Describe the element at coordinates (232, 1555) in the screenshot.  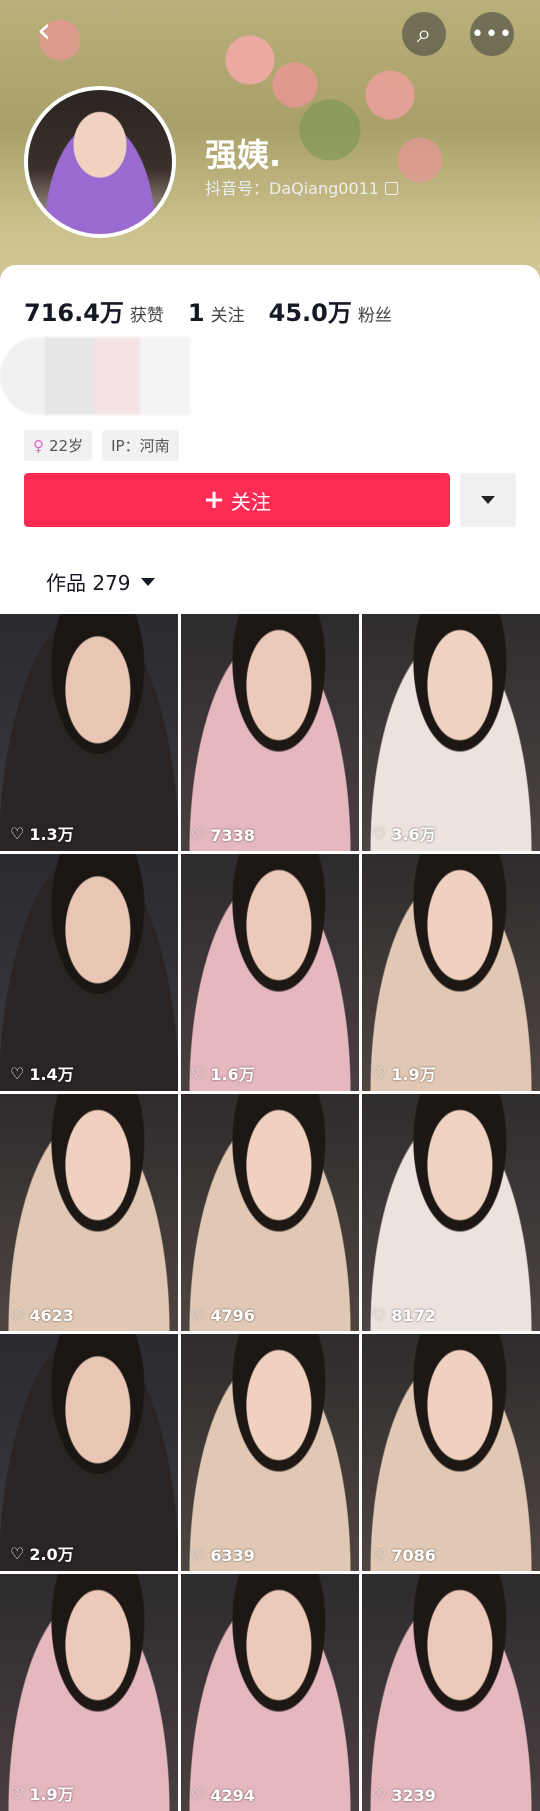
I see `video-likes-count: 6339` at that location.